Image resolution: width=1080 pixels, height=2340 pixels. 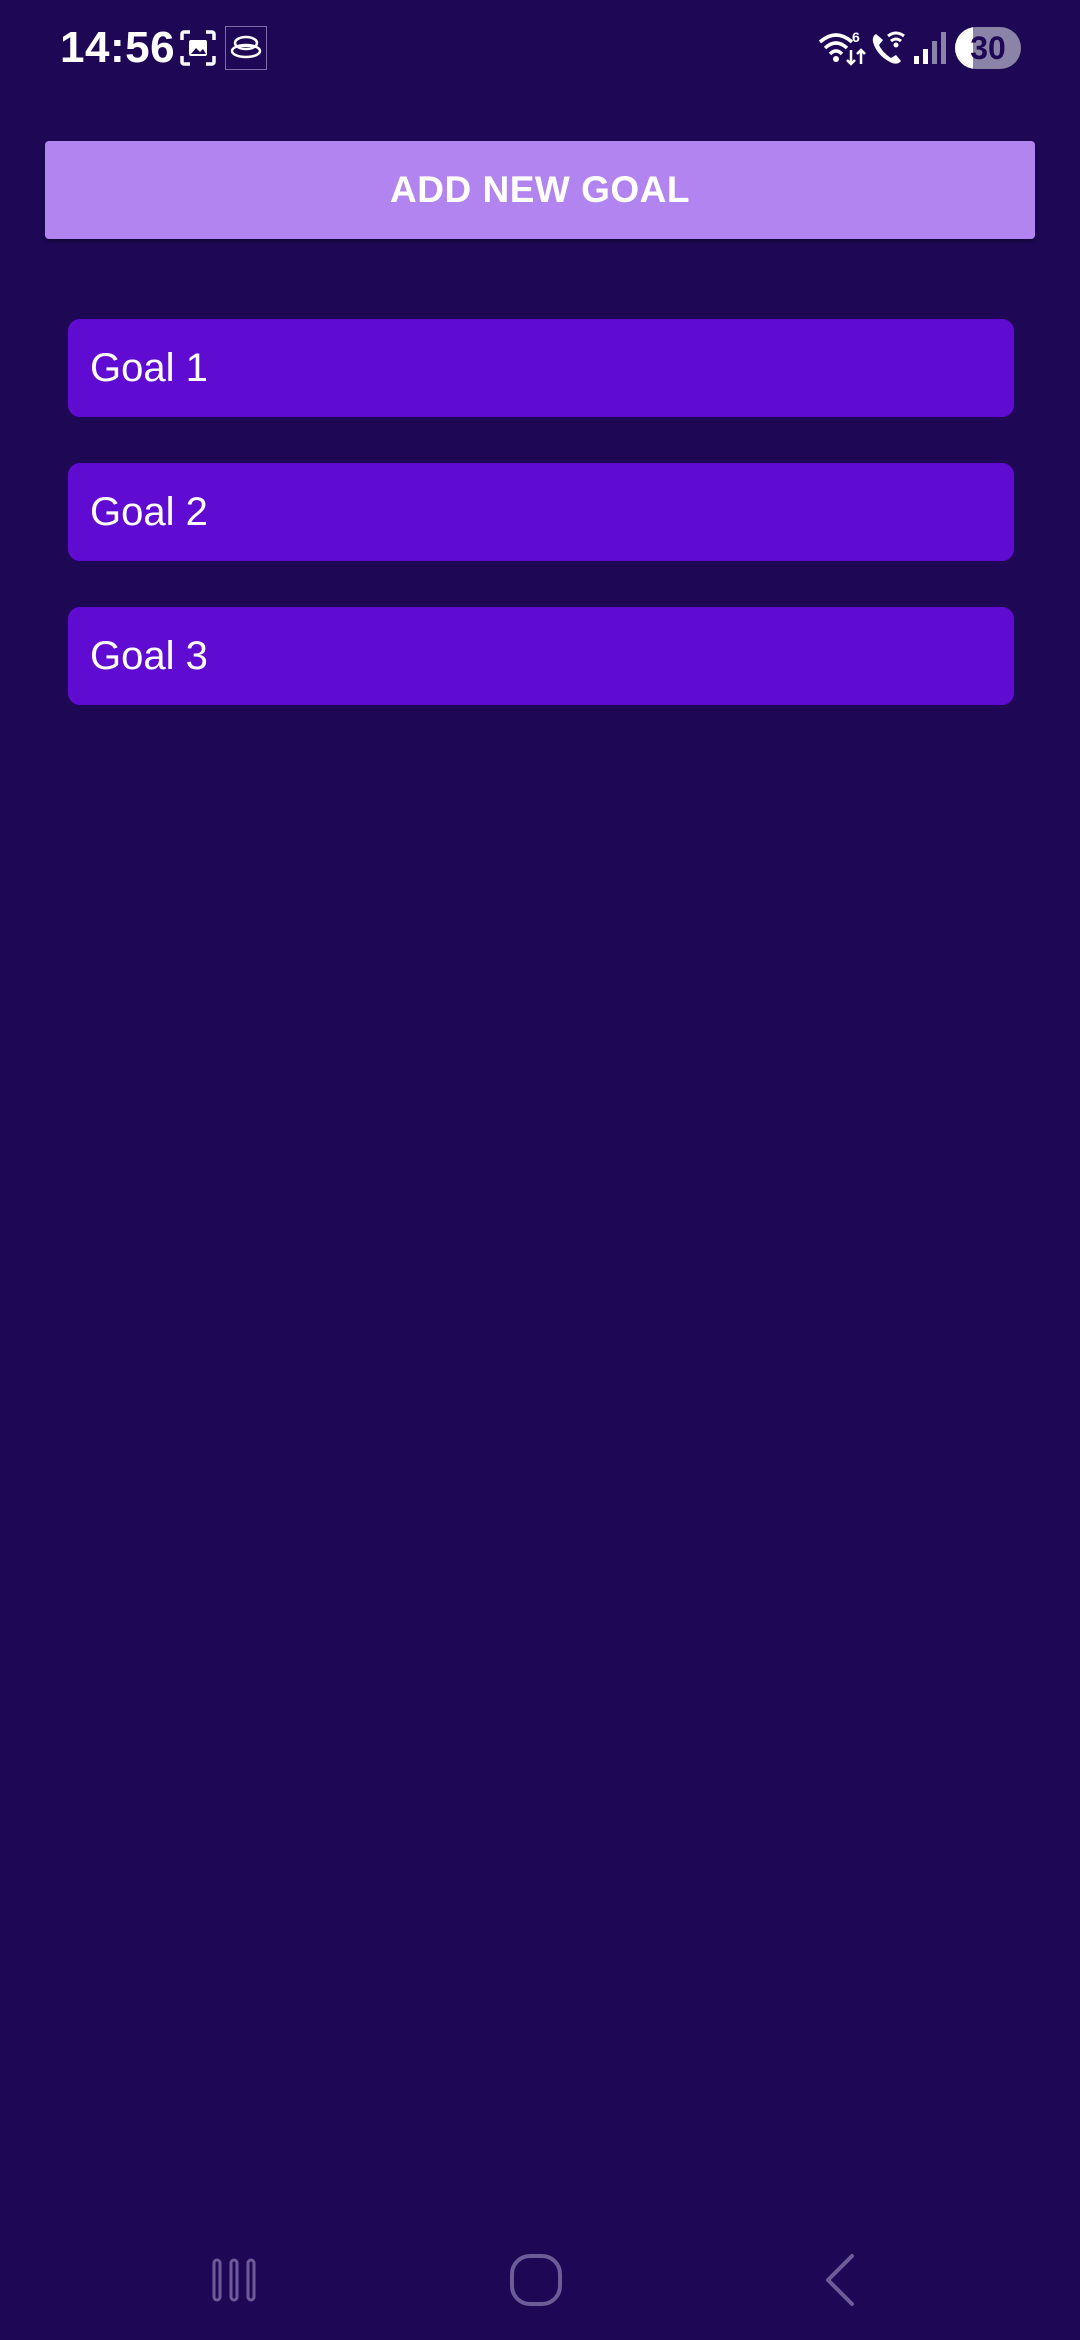 I want to click on goal-label: Goal 3, so click(x=149, y=655).